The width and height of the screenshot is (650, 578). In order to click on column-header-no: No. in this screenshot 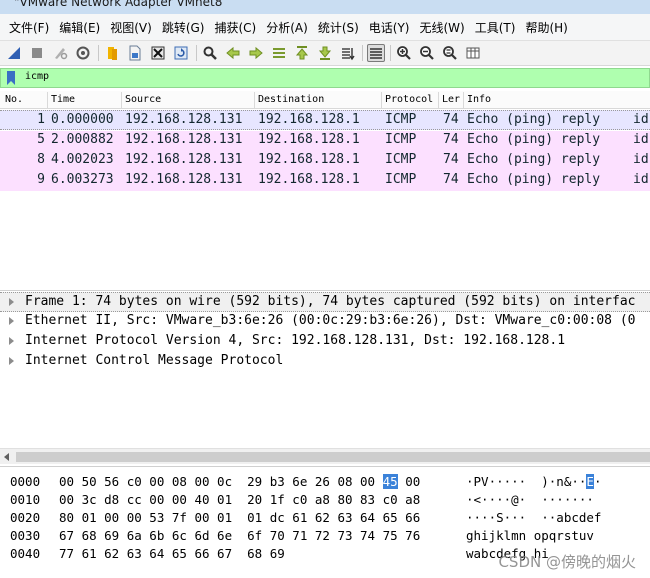, I will do `click(25, 99)`.